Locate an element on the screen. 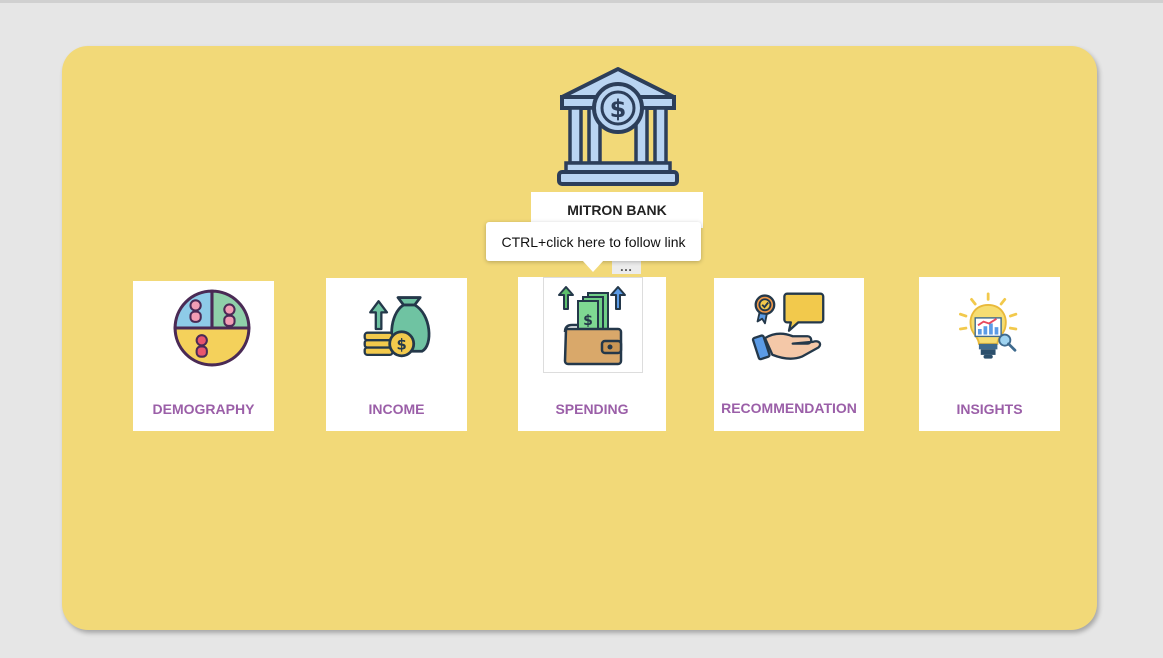  follow-link-tooltip: CTRL+click here to follow link is located at coordinates (593, 241).